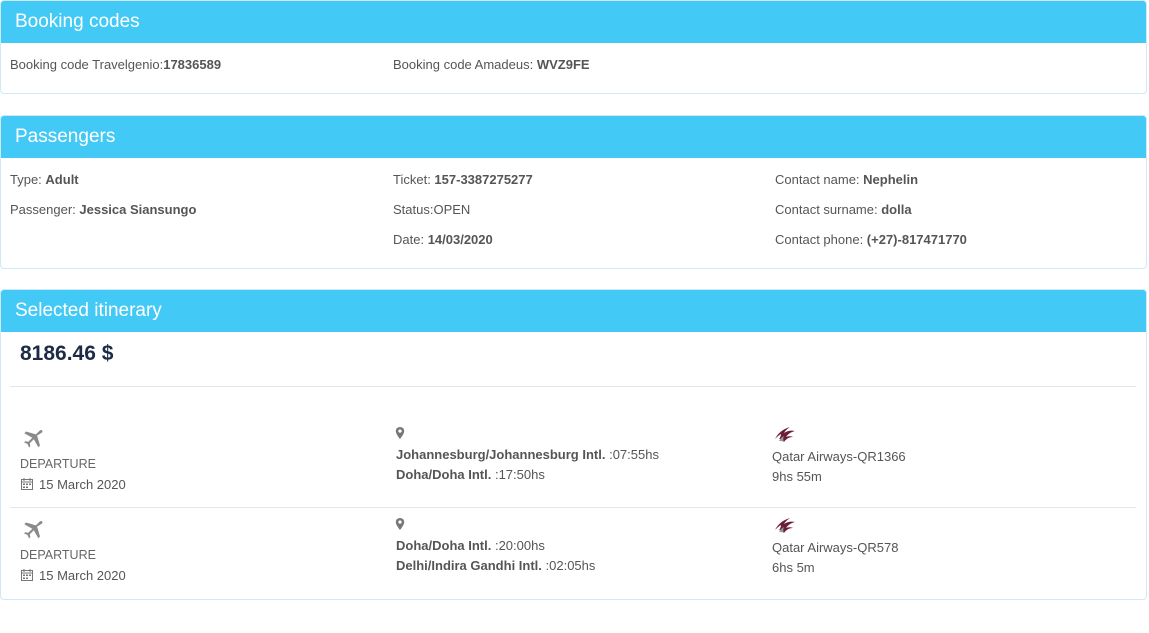  What do you see at coordinates (793, 567) in the screenshot?
I see `segment-2-duration: 6hs 5m` at bounding box center [793, 567].